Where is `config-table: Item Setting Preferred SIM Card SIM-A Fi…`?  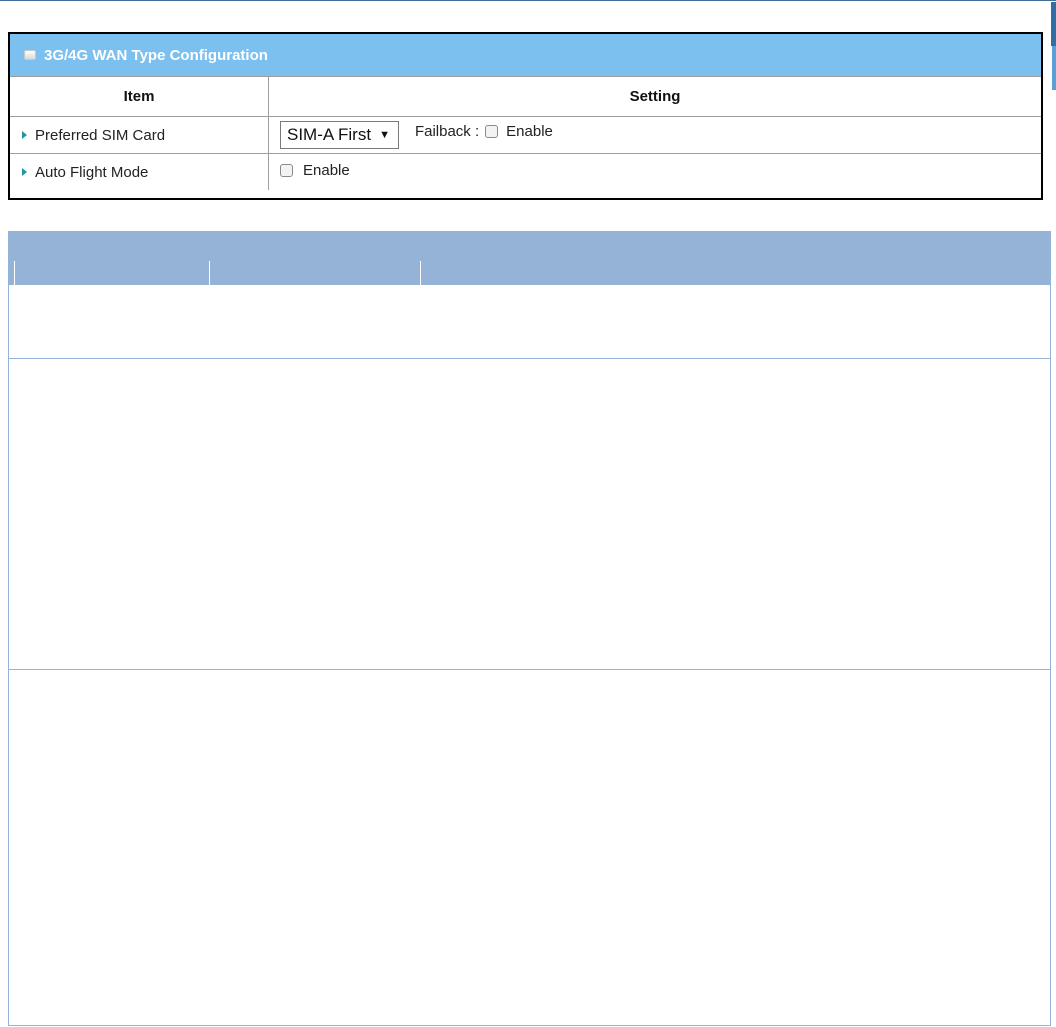 config-table: Item Setting Preferred SIM Card SIM-A Fi… is located at coordinates (525, 133).